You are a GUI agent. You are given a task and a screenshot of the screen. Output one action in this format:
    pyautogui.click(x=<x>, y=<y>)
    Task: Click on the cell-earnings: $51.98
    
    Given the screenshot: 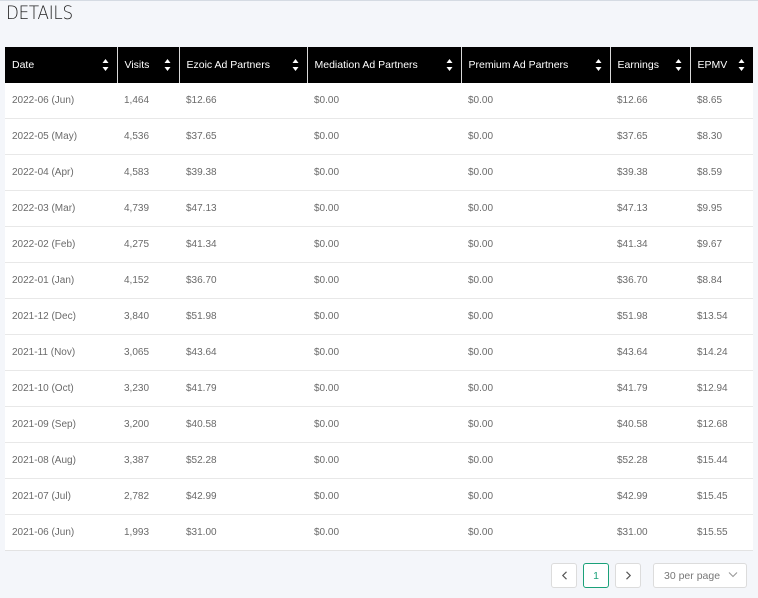 What is the action you would take?
    pyautogui.click(x=650, y=316)
    